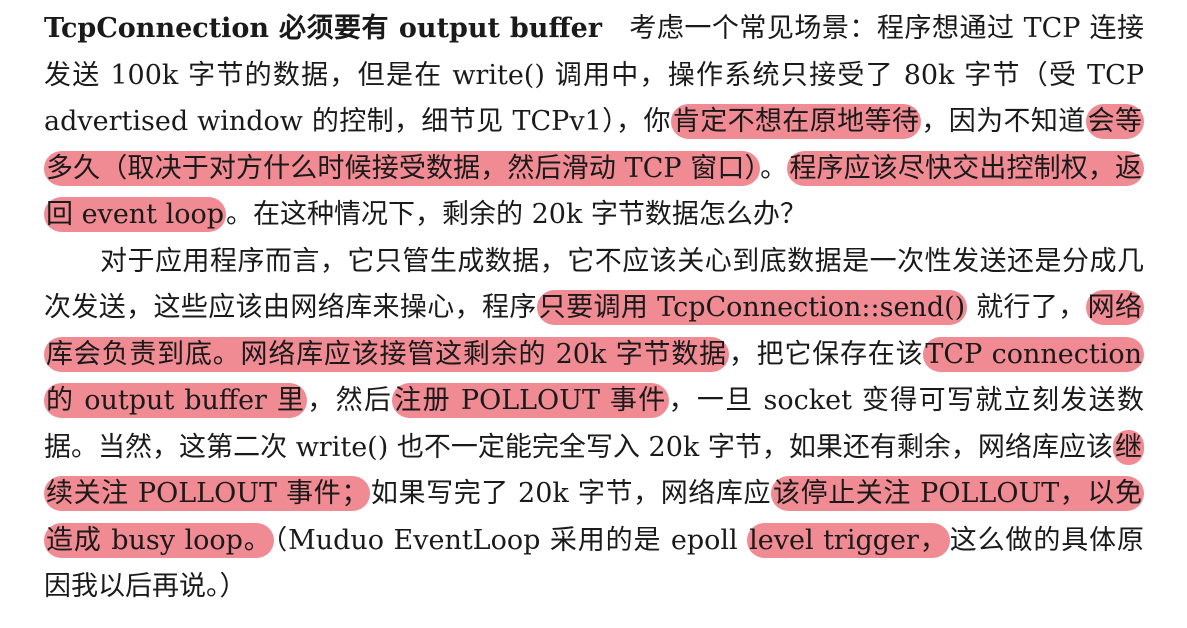 This screenshot has width=1187, height=628. Describe the element at coordinates (1003, 121) in the screenshot. I see `text-segment: ，因为不知道` at that location.